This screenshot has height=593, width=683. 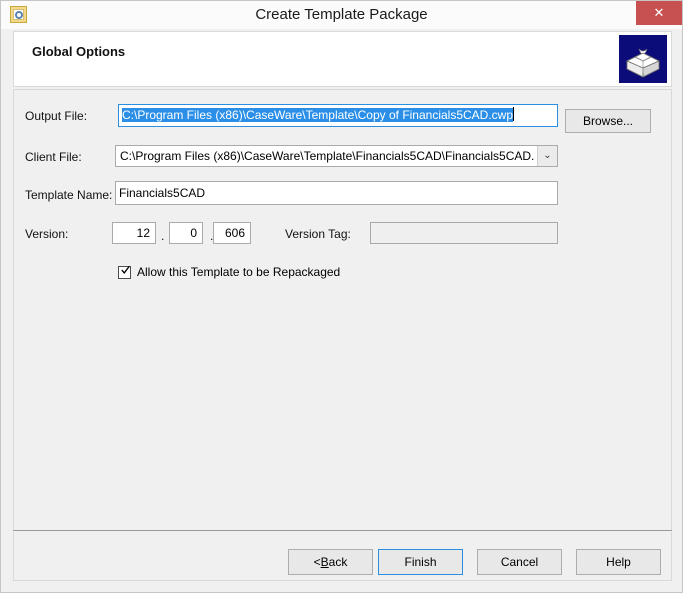 What do you see at coordinates (79, 51) in the screenshot?
I see `page-title: Global Options` at bounding box center [79, 51].